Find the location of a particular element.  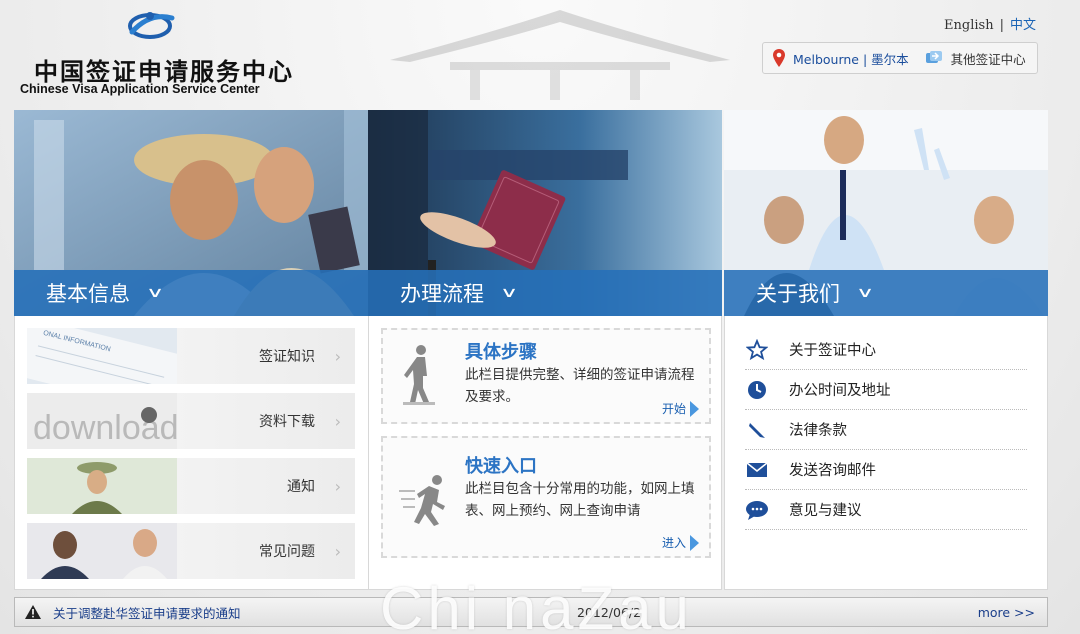

office-hours-link: 办公时间及地址 is located at coordinates (886, 390).